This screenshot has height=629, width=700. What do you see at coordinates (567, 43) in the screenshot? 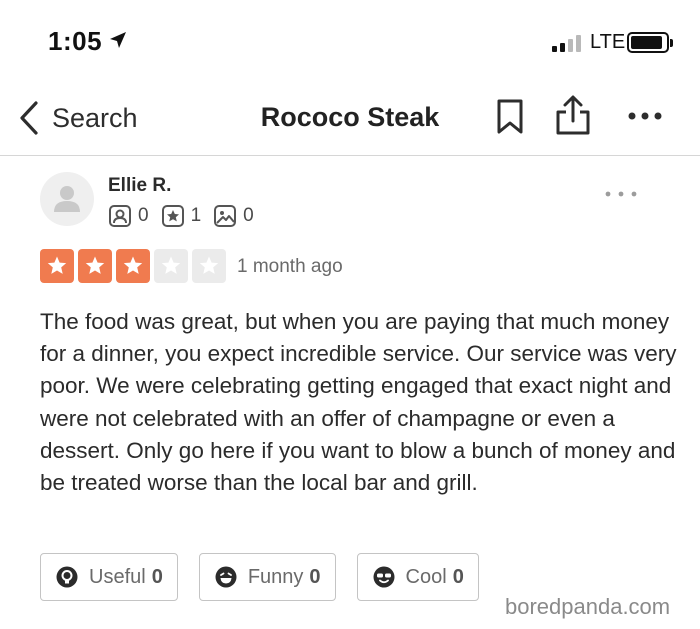
I see `signal-strength-icon` at bounding box center [567, 43].